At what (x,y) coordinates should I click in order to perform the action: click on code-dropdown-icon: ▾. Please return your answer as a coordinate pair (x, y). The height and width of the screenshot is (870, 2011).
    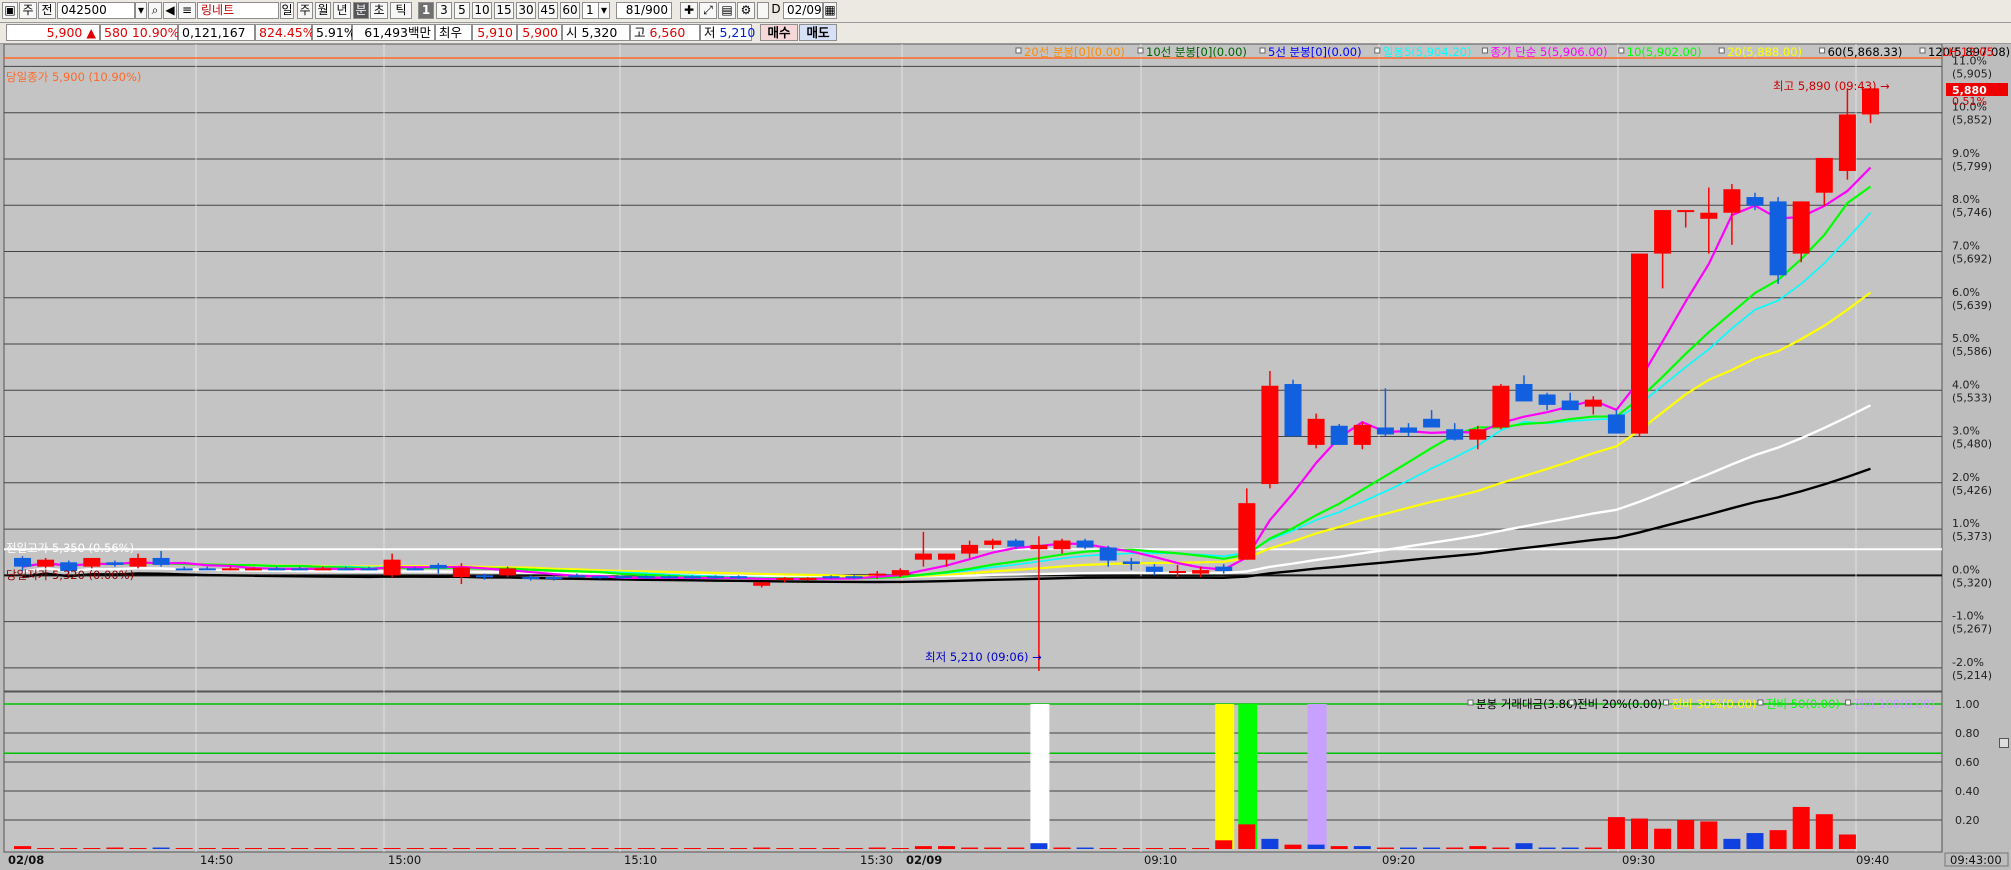
    Looking at the image, I should click on (141, 10).